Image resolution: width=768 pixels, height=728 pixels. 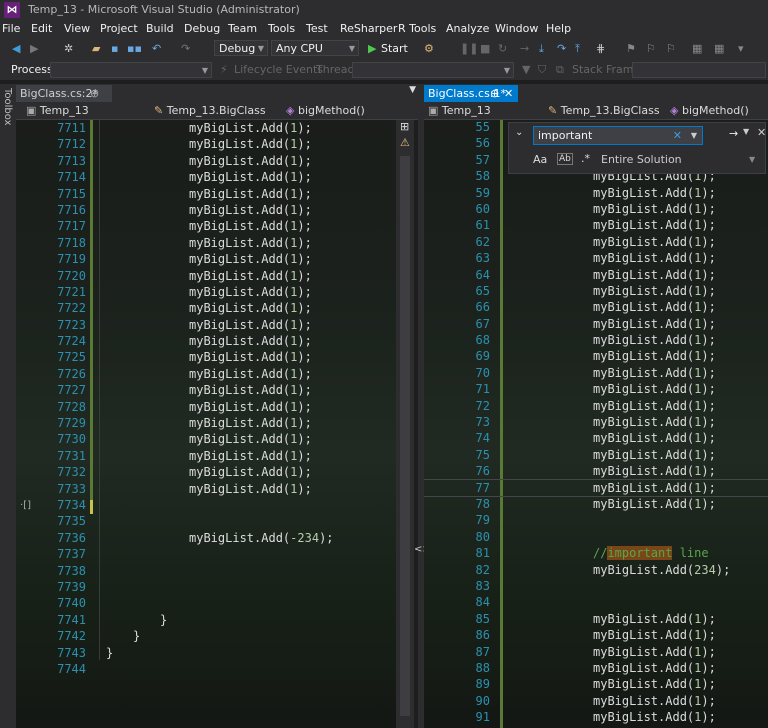 What do you see at coordinates (596, 635) in the screenshot?
I see `code-line: 86 myBigList.Add(1);` at bounding box center [596, 635].